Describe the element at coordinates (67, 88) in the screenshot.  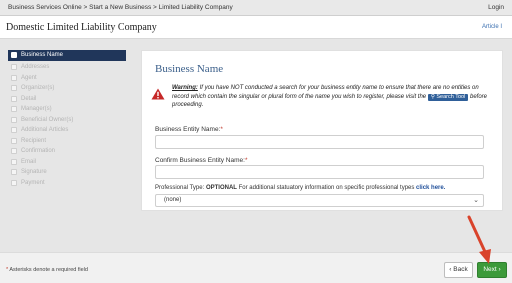
I see `sidebar-item-organizers: Organizer(s)` at that location.